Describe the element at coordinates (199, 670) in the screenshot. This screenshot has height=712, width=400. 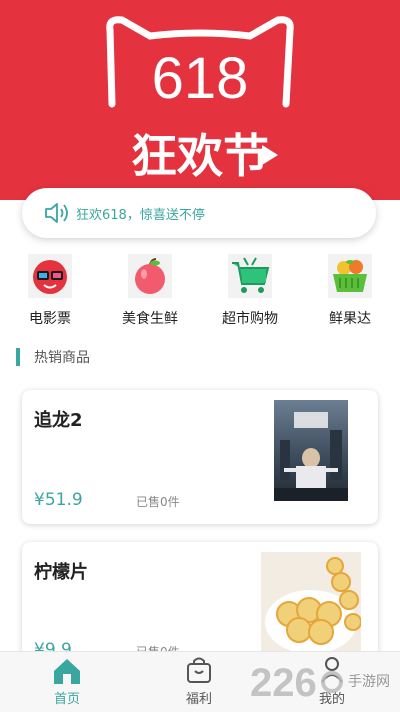
I see `bag-icon` at that location.